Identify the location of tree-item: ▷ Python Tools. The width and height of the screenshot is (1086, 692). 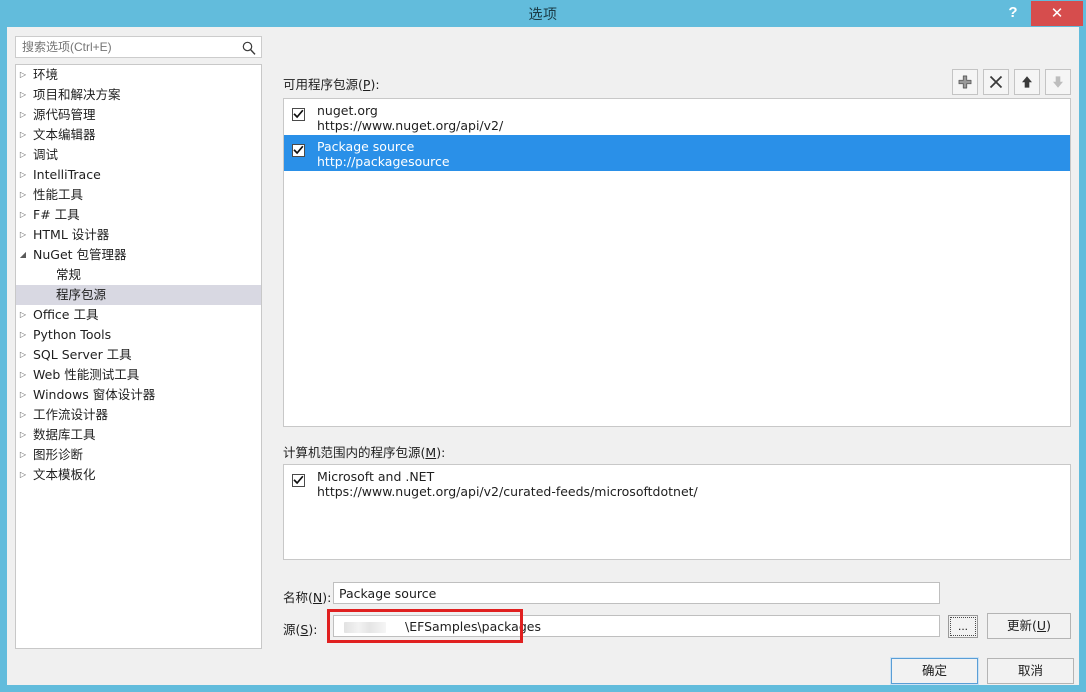
(138, 335).